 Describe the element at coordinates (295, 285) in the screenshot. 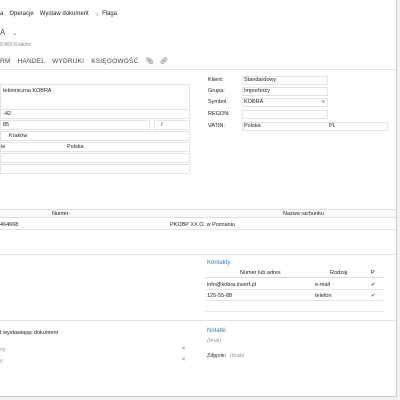

I see `list-item: info@kobra.insert.pl e-mail ✔` at that location.